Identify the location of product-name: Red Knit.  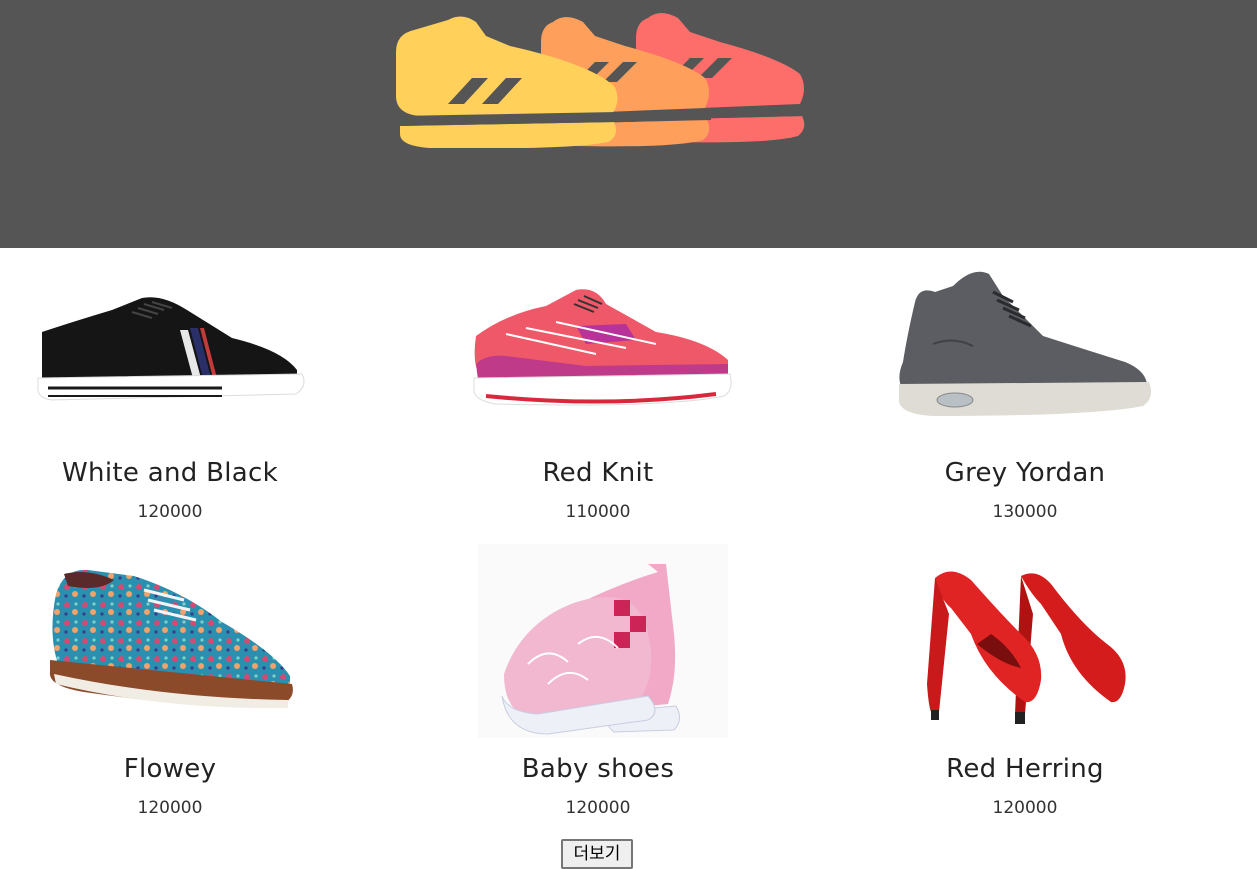
(598, 473).